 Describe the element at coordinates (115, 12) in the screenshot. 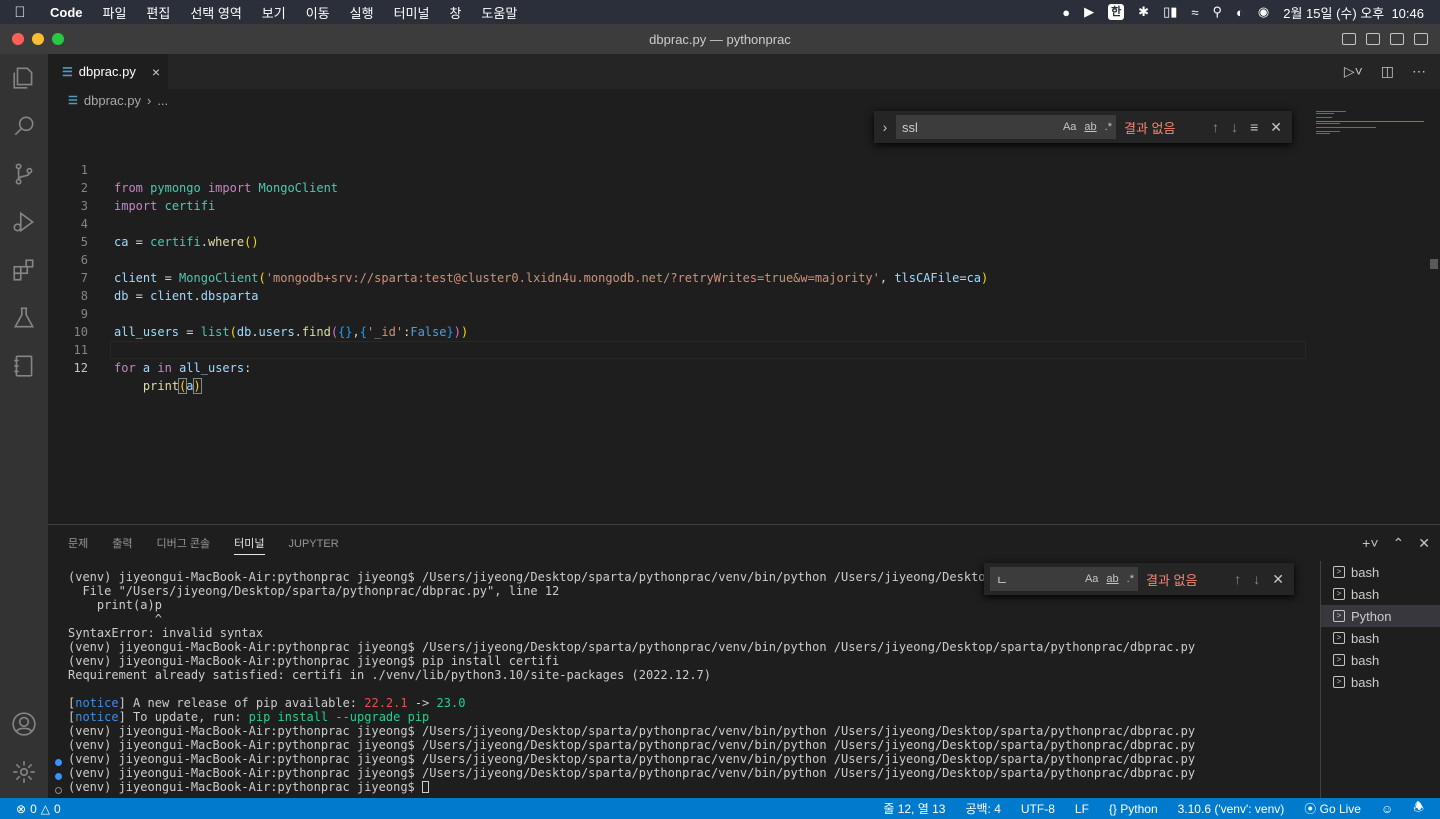

I see `menu-file: 파일` at that location.